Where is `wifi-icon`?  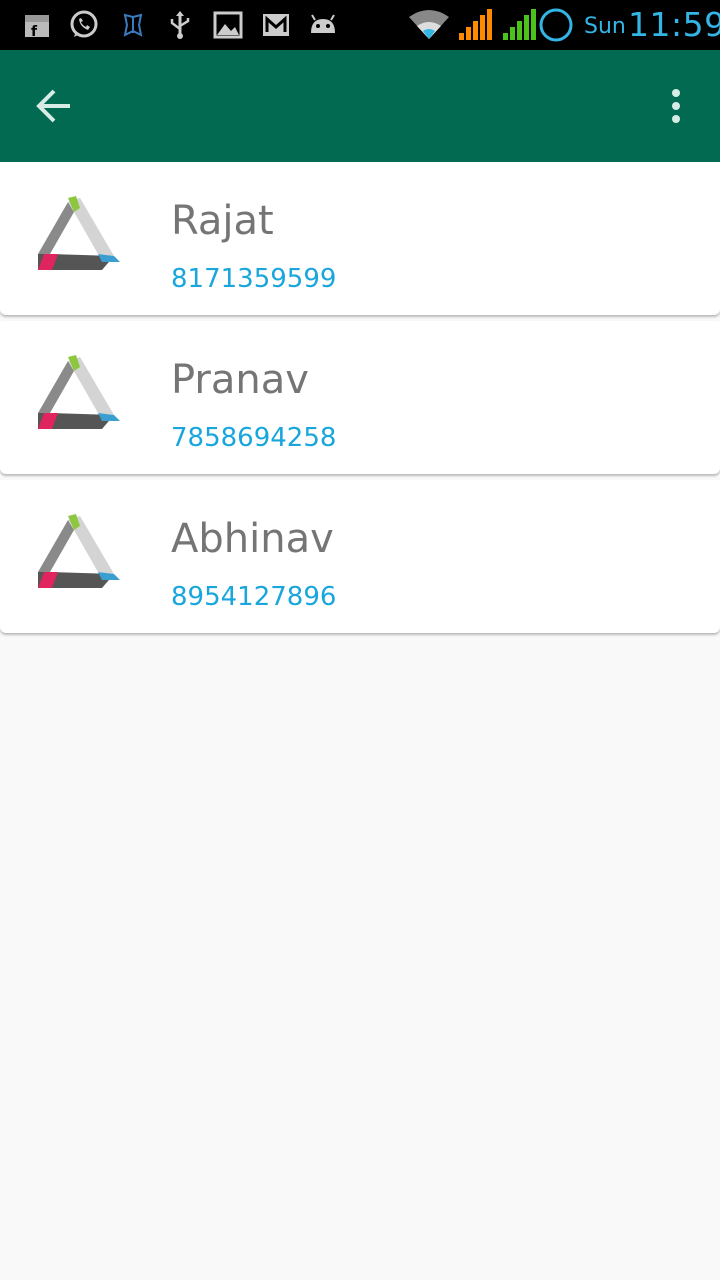 wifi-icon is located at coordinates (429, 24).